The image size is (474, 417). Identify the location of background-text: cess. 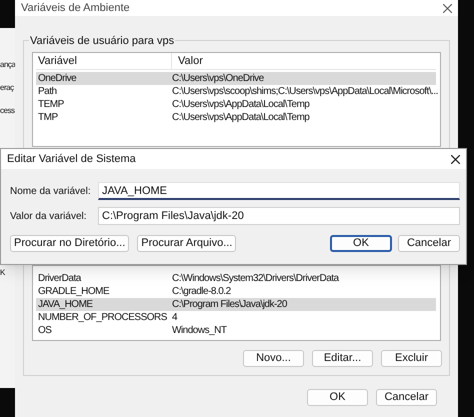
(7, 111).